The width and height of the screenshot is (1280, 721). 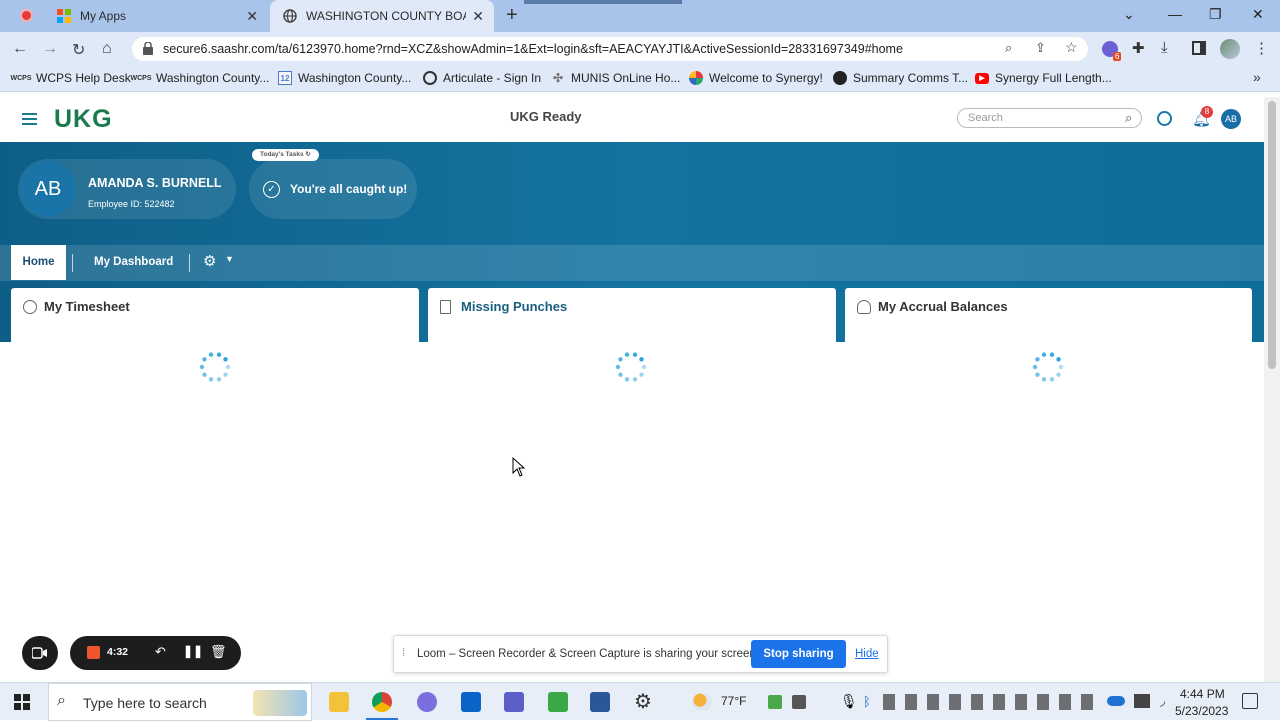 What do you see at coordinates (290, 16) in the screenshot?
I see `globe-icon` at bounding box center [290, 16].